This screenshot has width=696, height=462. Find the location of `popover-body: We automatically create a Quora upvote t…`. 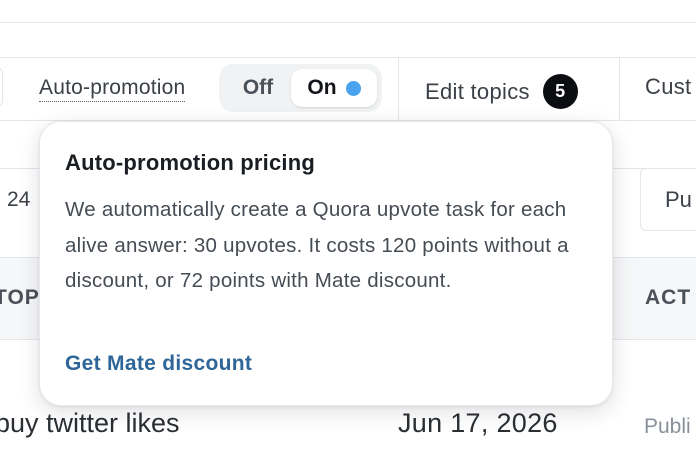

popover-body: We automatically create a Quora upvote t… is located at coordinates (317, 245).